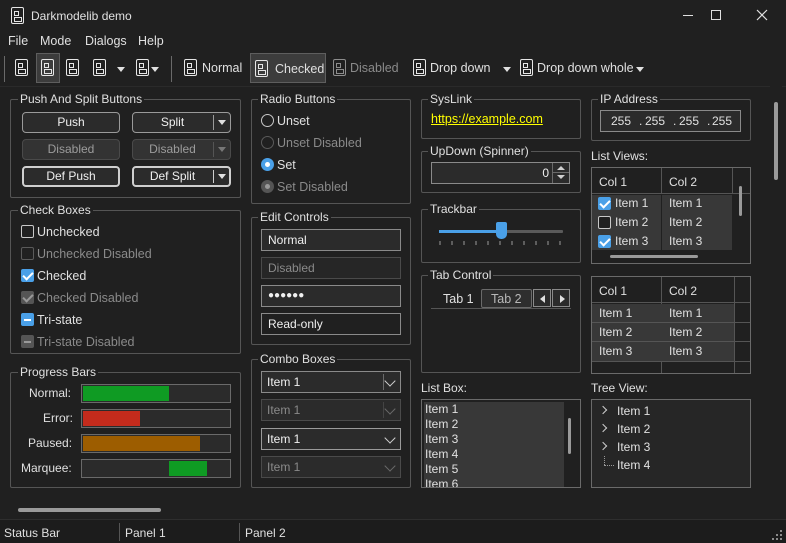 The image size is (786, 543). What do you see at coordinates (147, 68) in the screenshot?
I see `tb-icon-5-button` at bounding box center [147, 68].